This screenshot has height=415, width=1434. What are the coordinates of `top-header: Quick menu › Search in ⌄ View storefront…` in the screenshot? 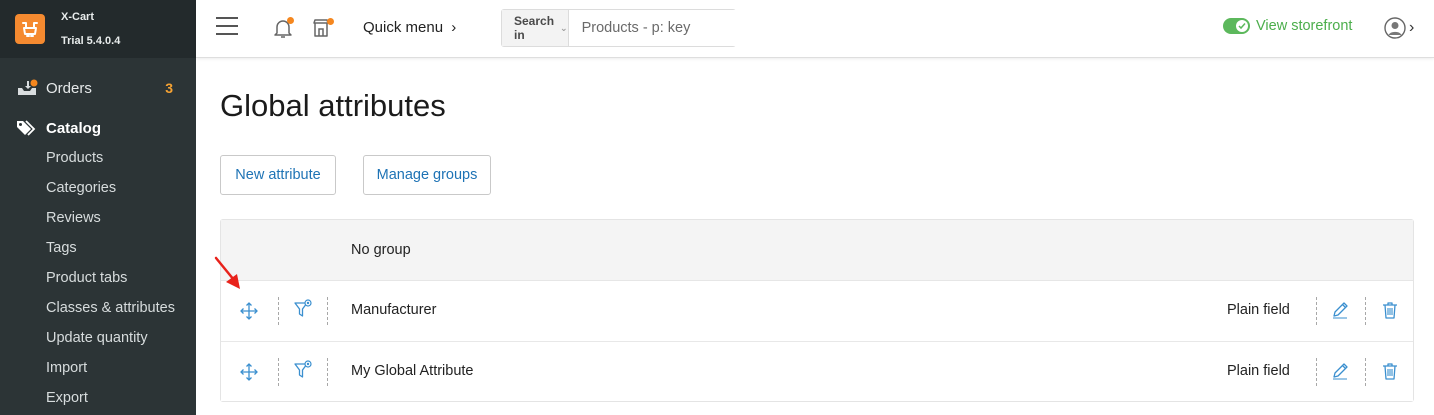 It's located at (815, 29).